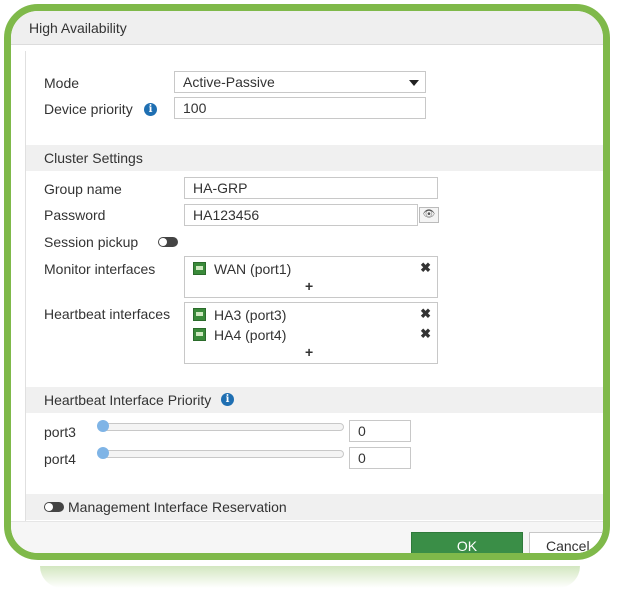  What do you see at coordinates (300, 108) in the screenshot?
I see `device-priority-input: 100` at bounding box center [300, 108].